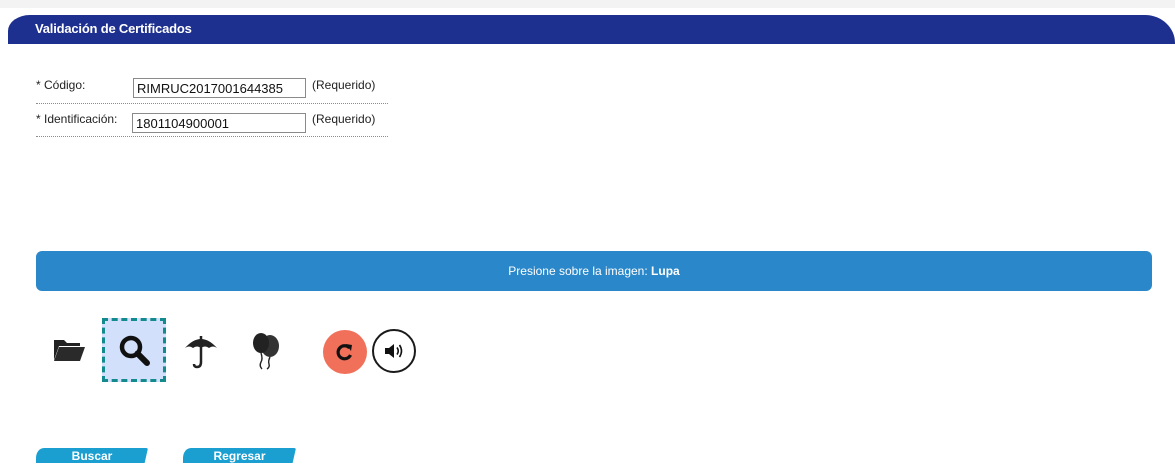 The height and width of the screenshot is (464, 1175). I want to click on codigo-input: RIMRUC2017001644385, so click(219, 88).